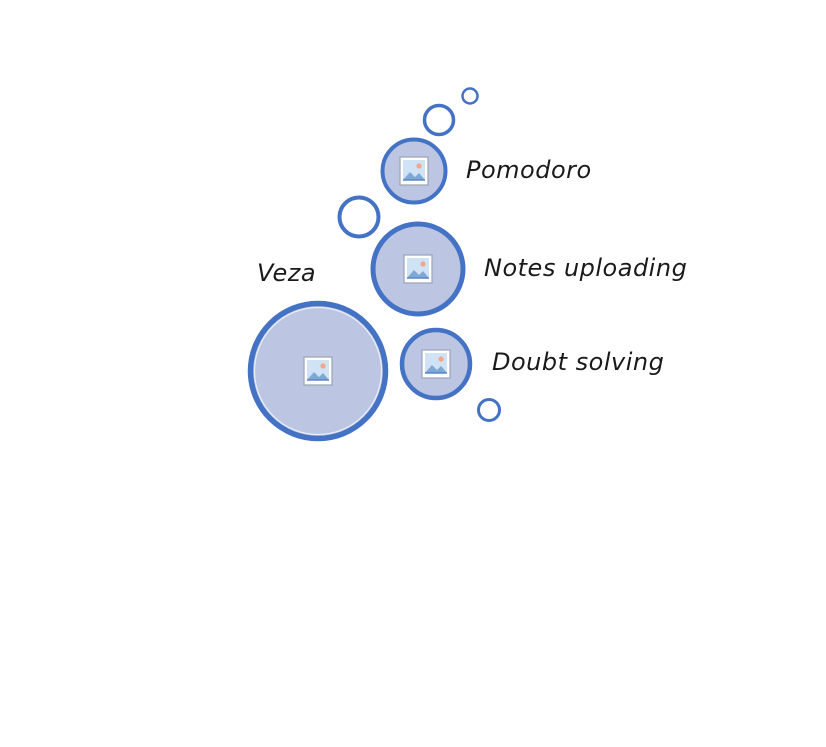 Image resolution: width=826 pixels, height=747 pixels. What do you see at coordinates (439, 120) in the screenshot?
I see `decor-bubble-top-medium` at bounding box center [439, 120].